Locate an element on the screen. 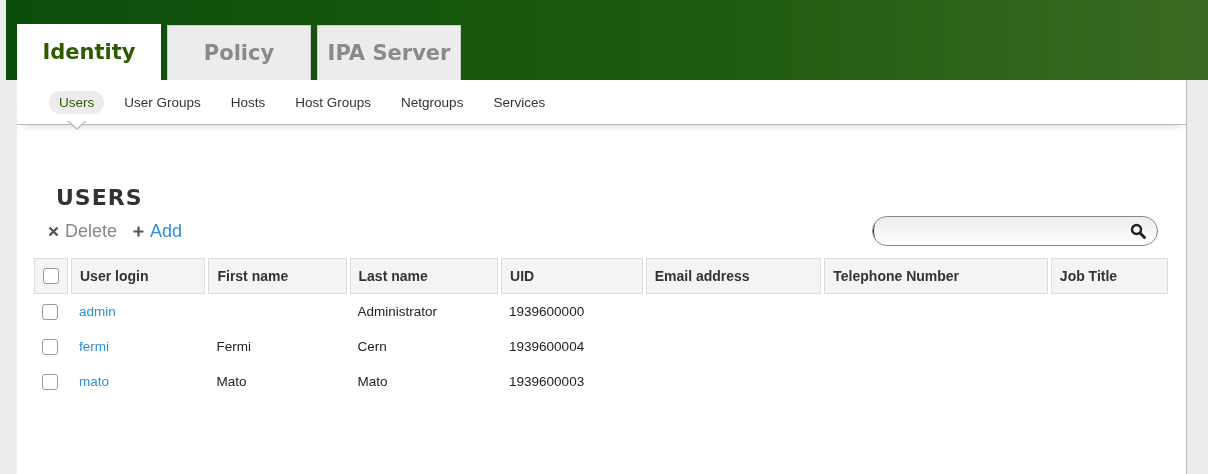  column-header: User login is located at coordinates (138, 276).